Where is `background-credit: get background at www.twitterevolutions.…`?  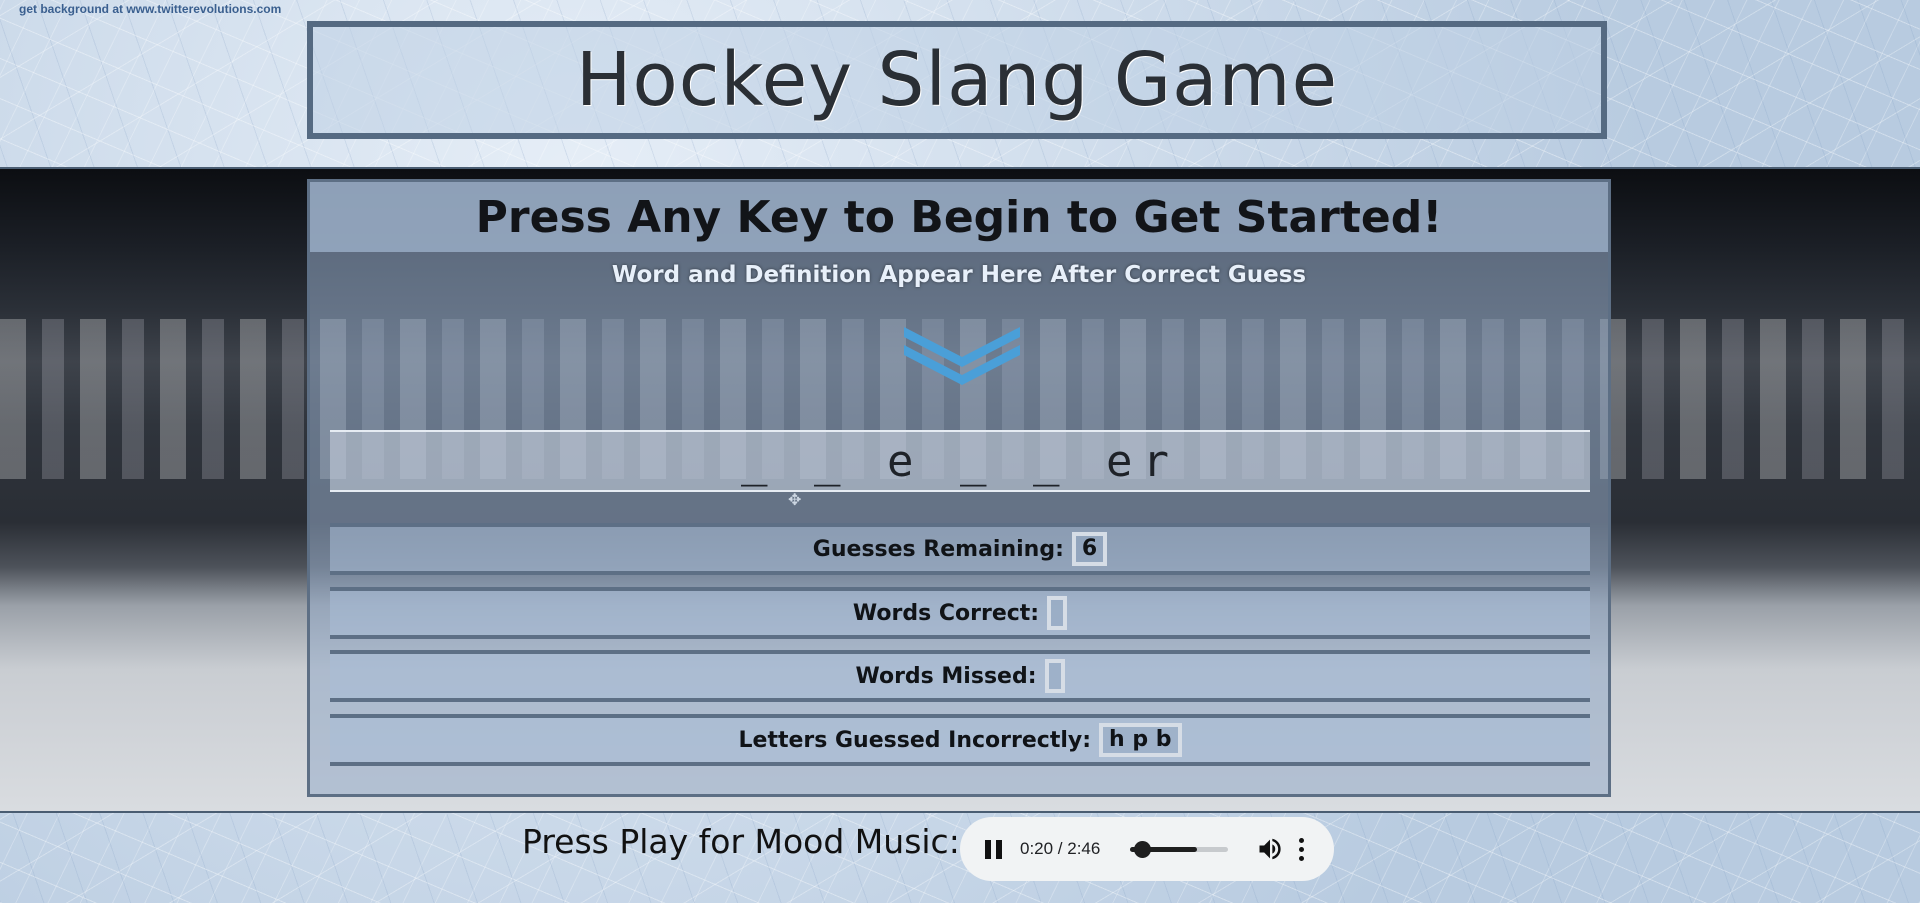 background-credit: get background at www.twitterevolutions.… is located at coordinates (150, 9).